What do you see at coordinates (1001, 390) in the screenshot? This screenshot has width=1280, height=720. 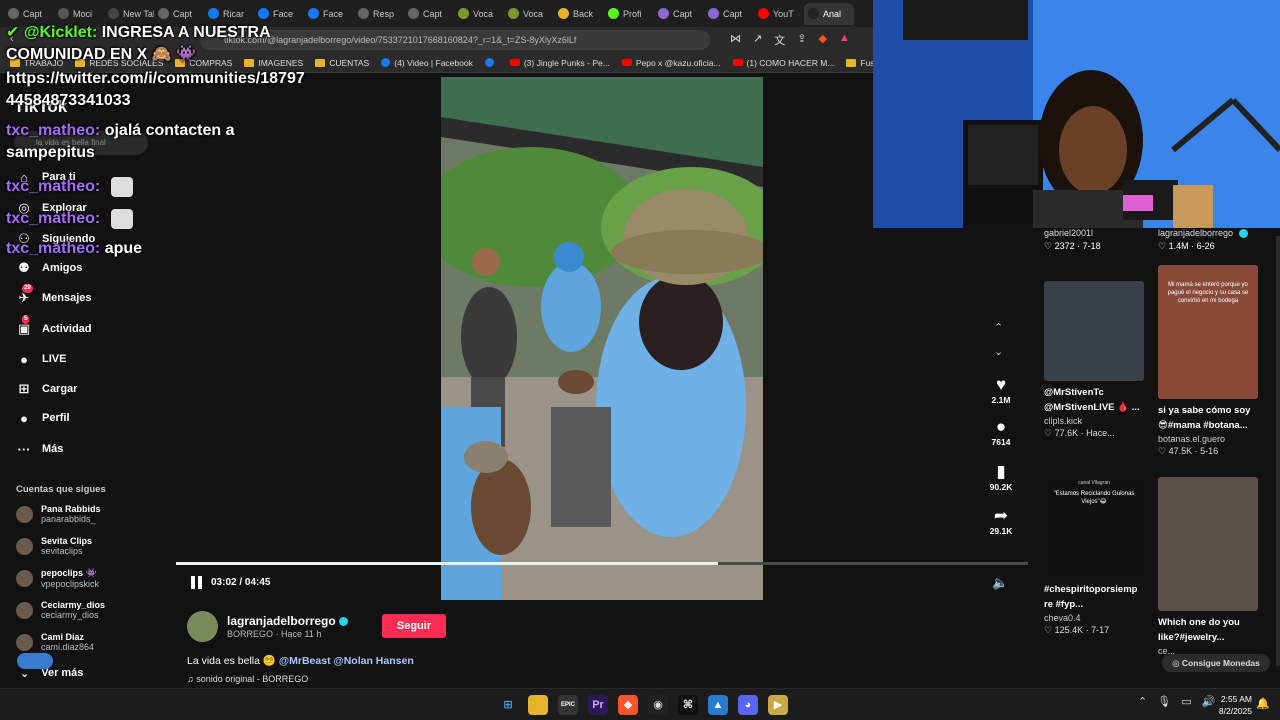 I see `heart-action: ♥ 2.1M` at bounding box center [1001, 390].